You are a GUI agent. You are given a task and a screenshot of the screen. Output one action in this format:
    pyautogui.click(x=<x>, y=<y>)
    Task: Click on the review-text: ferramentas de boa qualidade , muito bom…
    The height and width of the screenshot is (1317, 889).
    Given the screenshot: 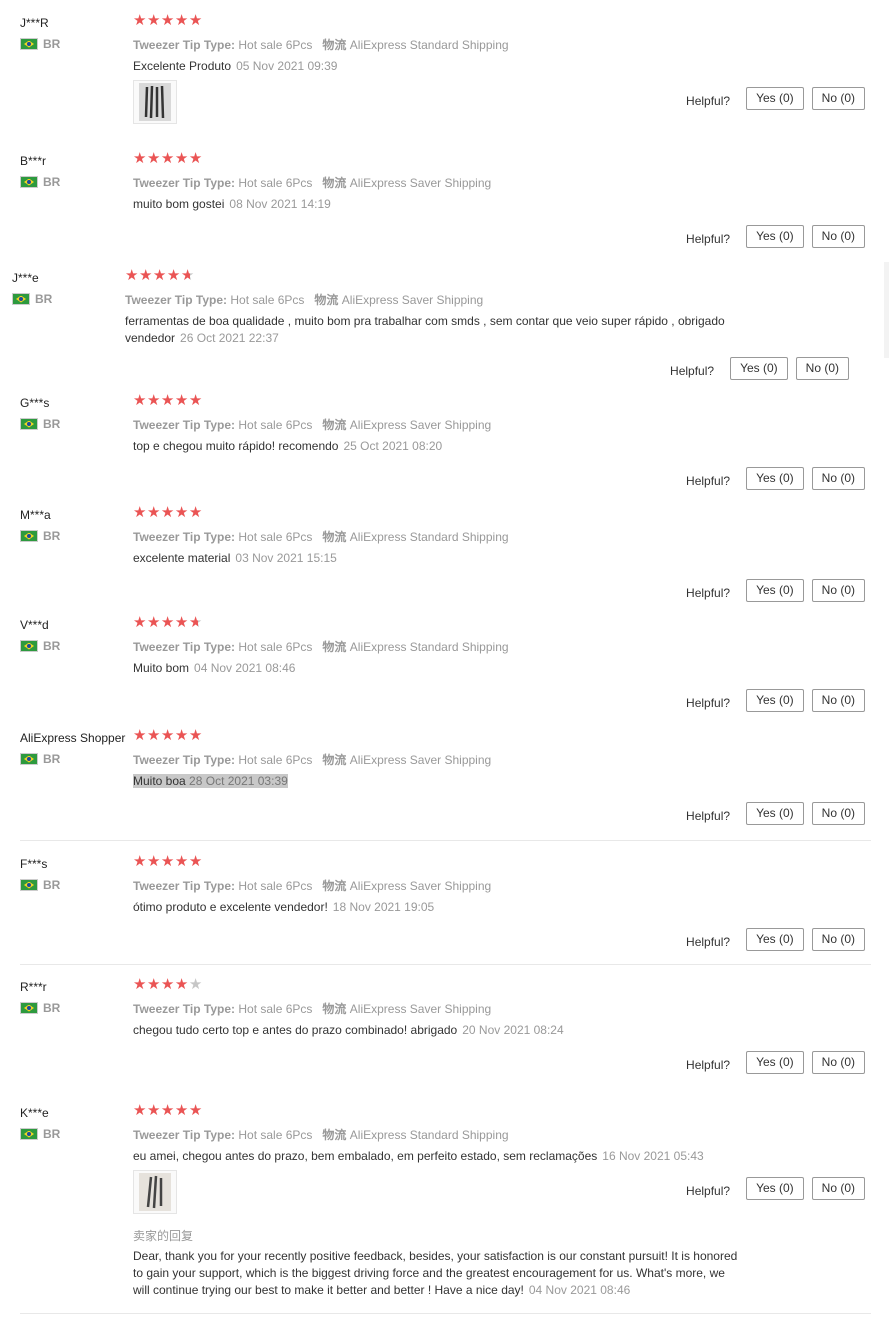 What is the action you would take?
    pyautogui.click(x=425, y=329)
    